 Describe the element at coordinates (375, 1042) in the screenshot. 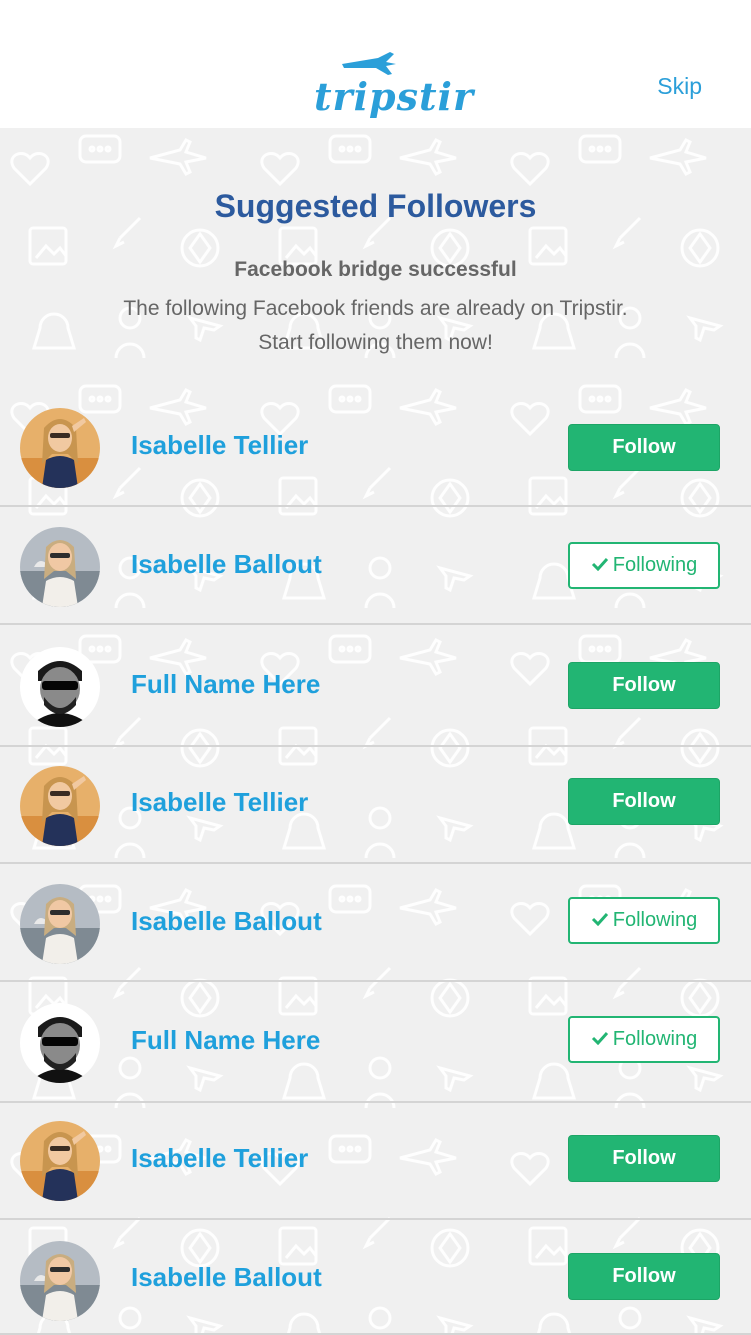

I see `follower-row: Full Name Here Following` at that location.